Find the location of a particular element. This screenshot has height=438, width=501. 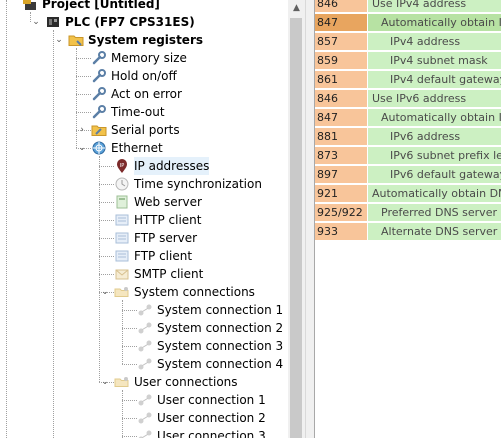

register-row: 925/922 Preferred DNS server IP is located at coordinates (408, 213).